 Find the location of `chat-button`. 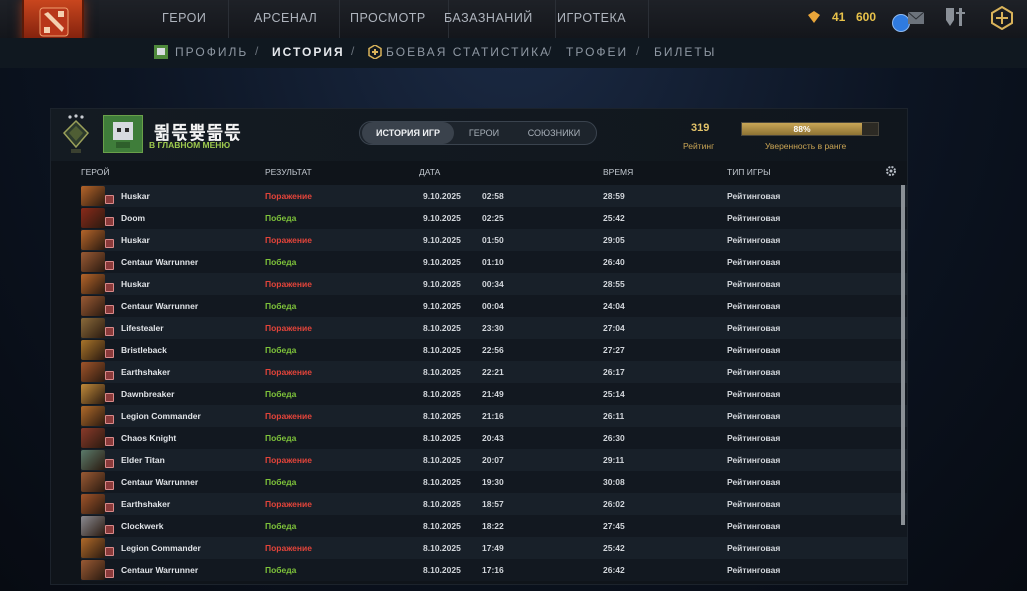

chat-button is located at coordinates (908, 19).